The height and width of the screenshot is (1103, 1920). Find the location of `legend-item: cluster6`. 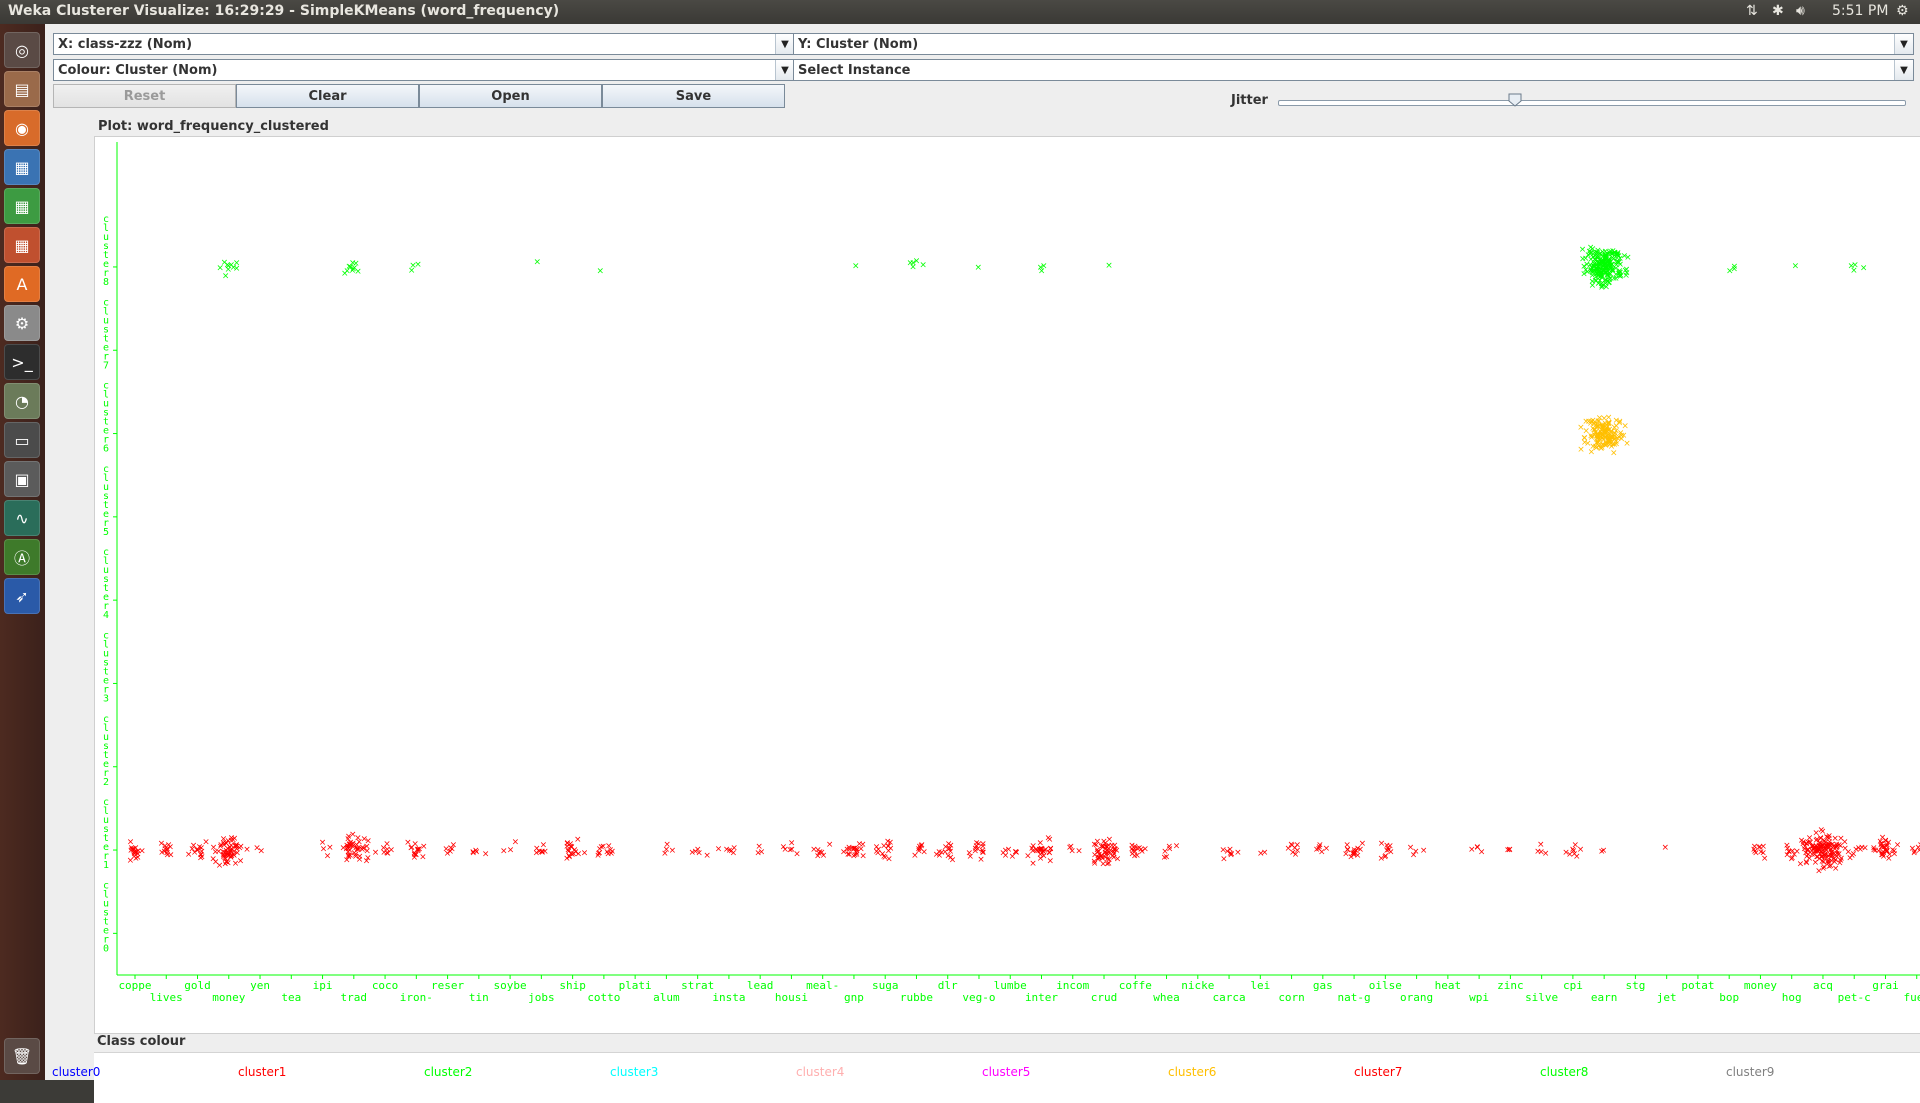

legend-item: cluster6 is located at coordinates (1192, 1072).